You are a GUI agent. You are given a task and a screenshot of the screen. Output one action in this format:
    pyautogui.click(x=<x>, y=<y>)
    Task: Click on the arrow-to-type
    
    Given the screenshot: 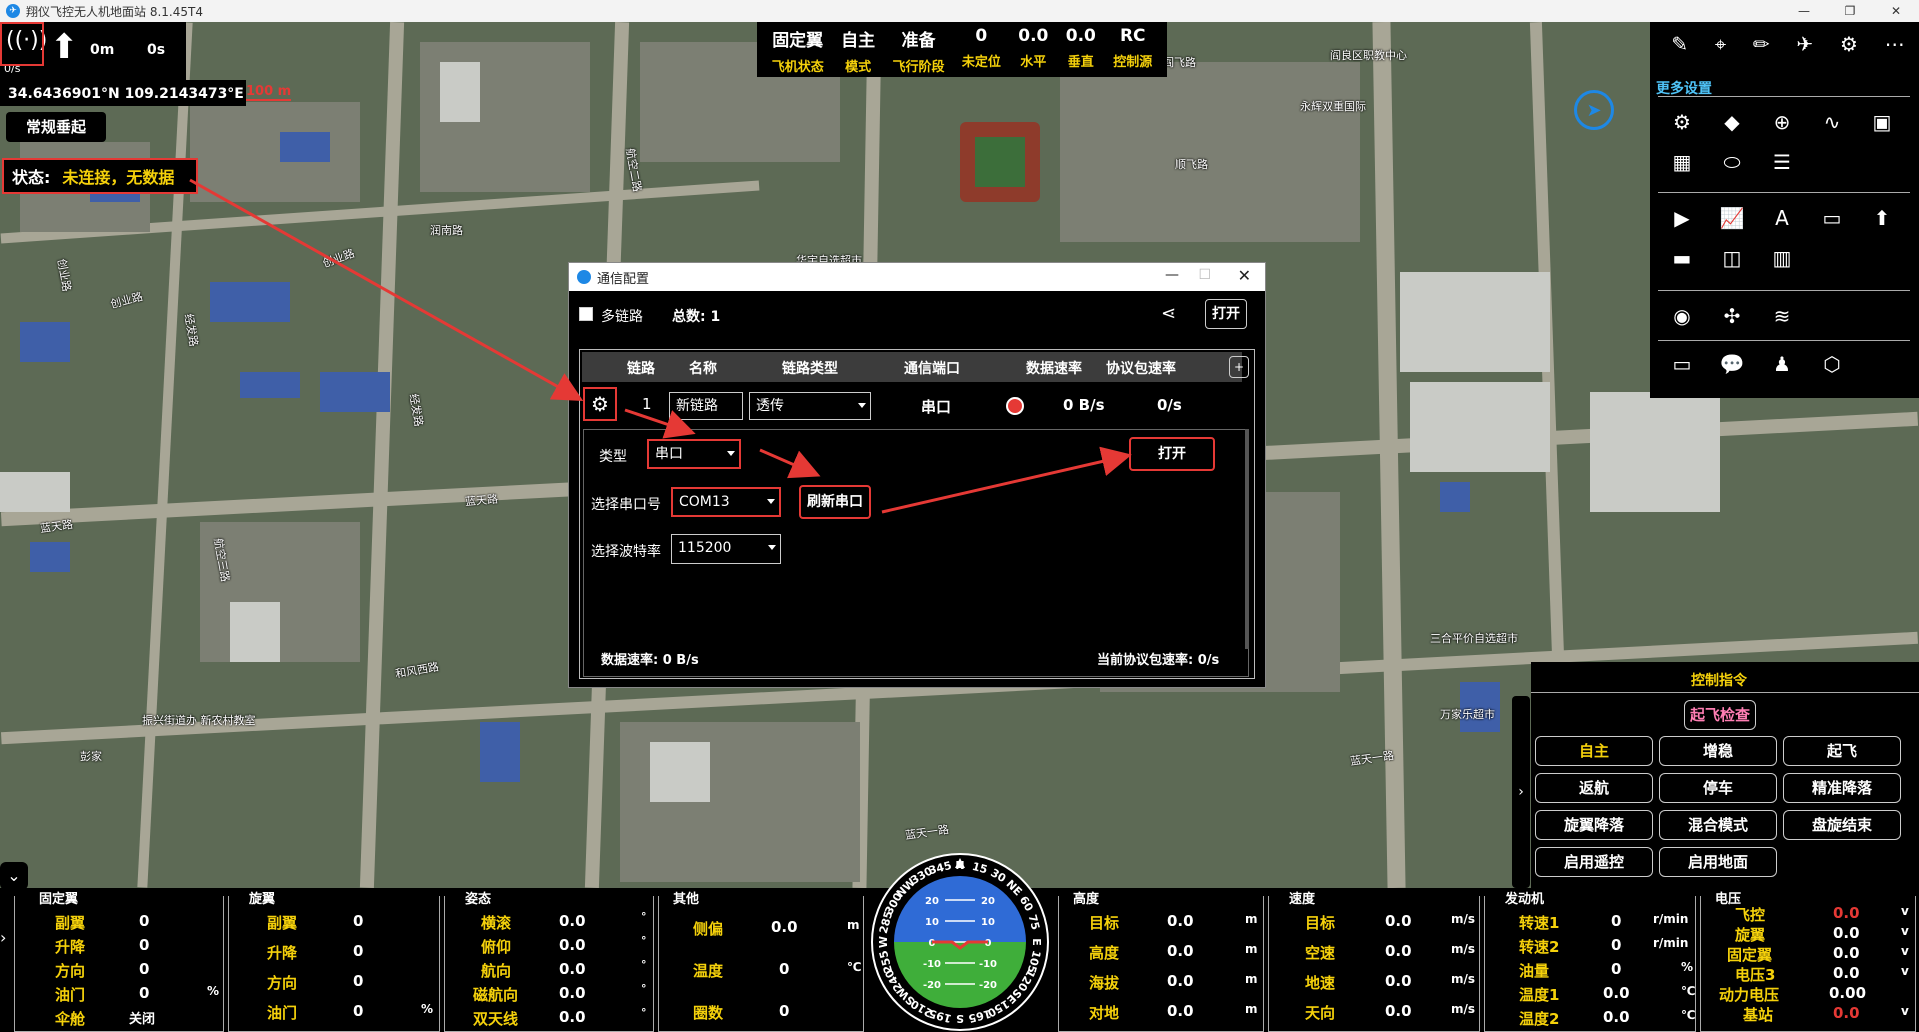 What is the action you would take?
    pyautogui.click(x=660, y=423)
    